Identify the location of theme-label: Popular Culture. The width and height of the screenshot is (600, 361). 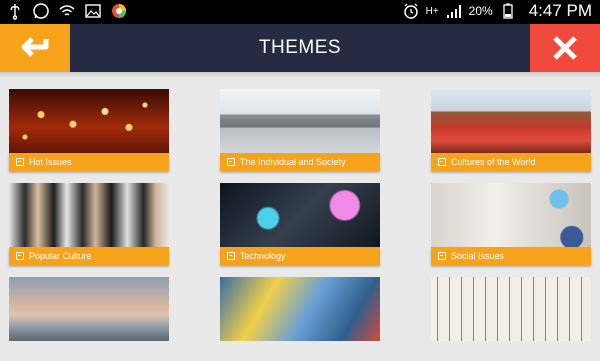
(89, 256).